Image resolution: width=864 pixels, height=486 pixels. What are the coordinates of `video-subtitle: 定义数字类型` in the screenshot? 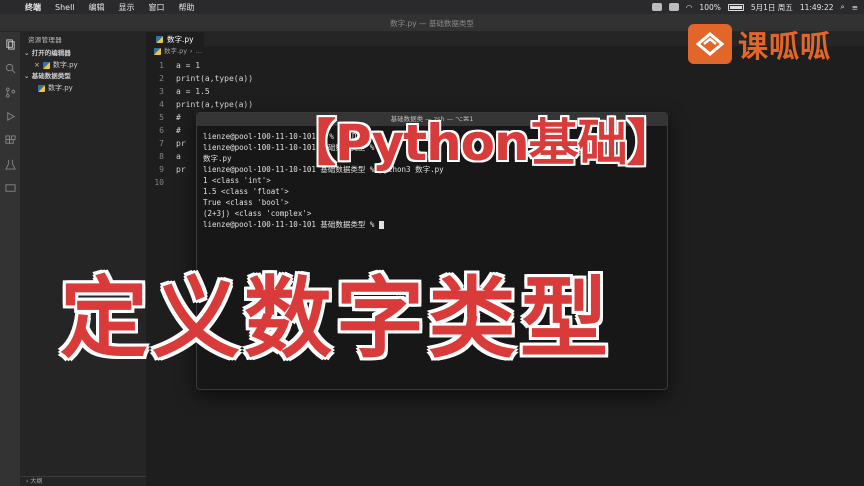 It's located at (336, 318).